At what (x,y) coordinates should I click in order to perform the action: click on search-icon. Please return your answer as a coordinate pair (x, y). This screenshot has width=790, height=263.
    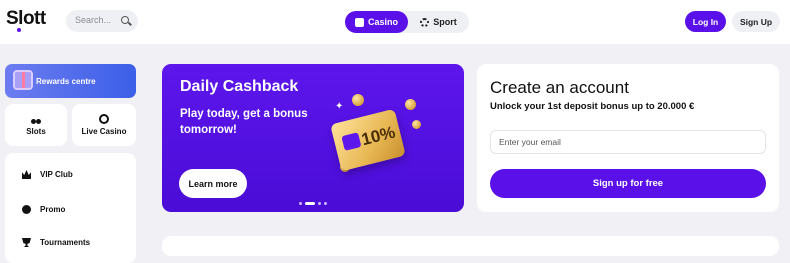
    Looking at the image, I should click on (125, 20).